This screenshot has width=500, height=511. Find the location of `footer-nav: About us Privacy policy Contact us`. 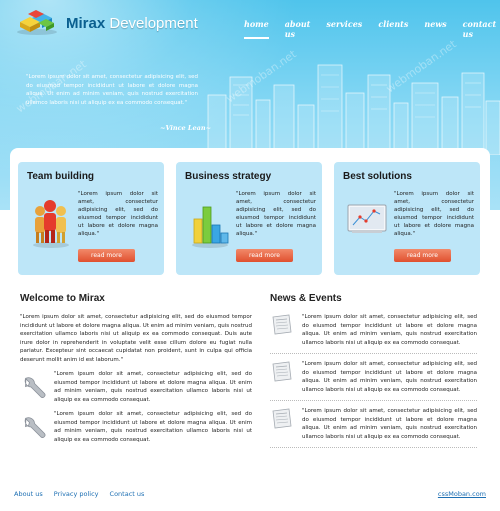

footer-nav: About us Privacy policy Contact us is located at coordinates (84, 494).